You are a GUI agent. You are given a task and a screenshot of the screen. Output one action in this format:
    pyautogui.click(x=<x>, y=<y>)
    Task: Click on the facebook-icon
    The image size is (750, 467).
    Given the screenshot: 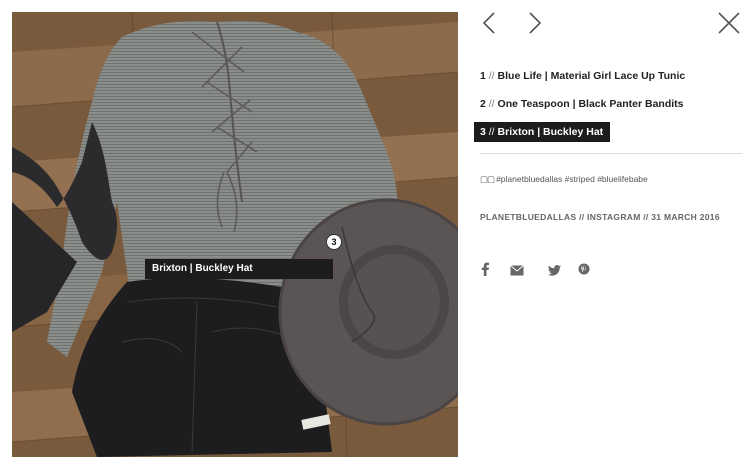 What is the action you would take?
    pyautogui.click(x=485, y=271)
    